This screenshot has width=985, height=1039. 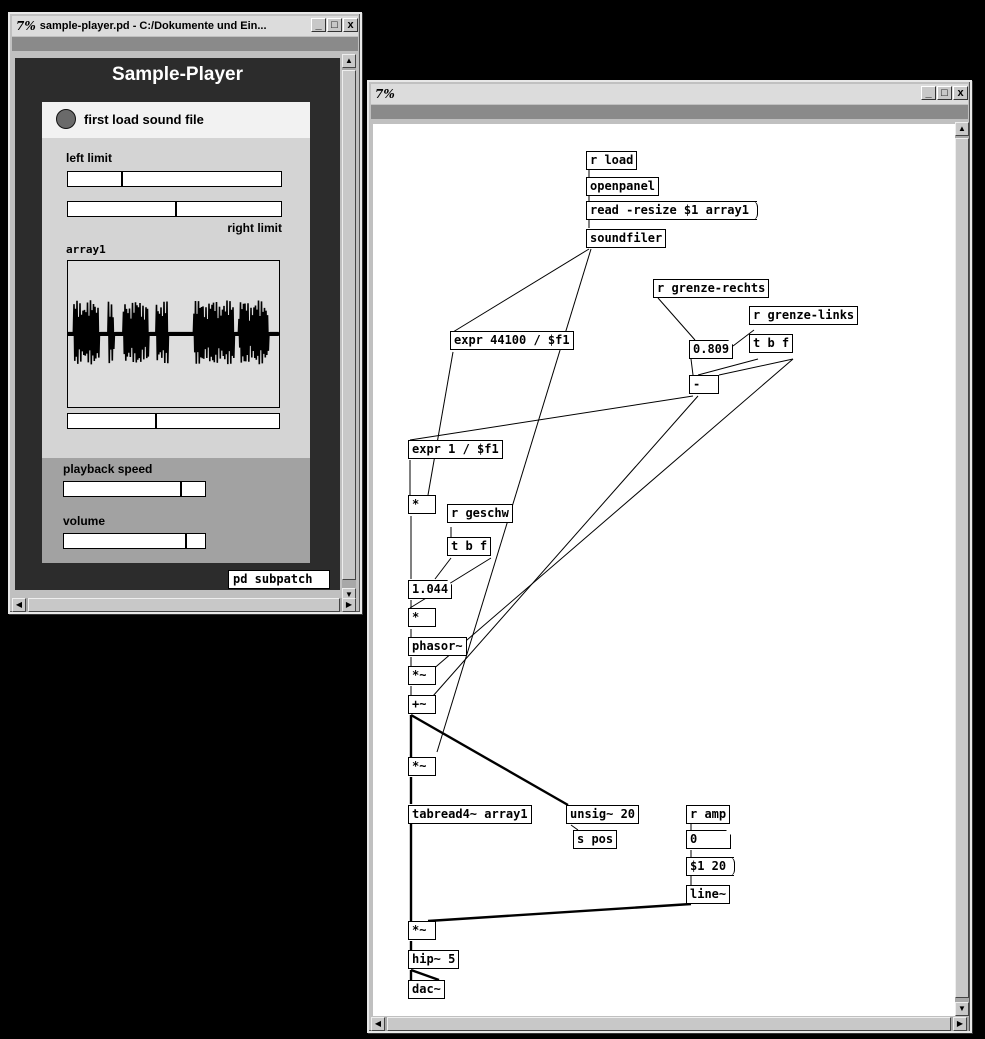 What do you see at coordinates (711, 349) in the screenshot?
I see `number-box-limit: 0.809` at bounding box center [711, 349].